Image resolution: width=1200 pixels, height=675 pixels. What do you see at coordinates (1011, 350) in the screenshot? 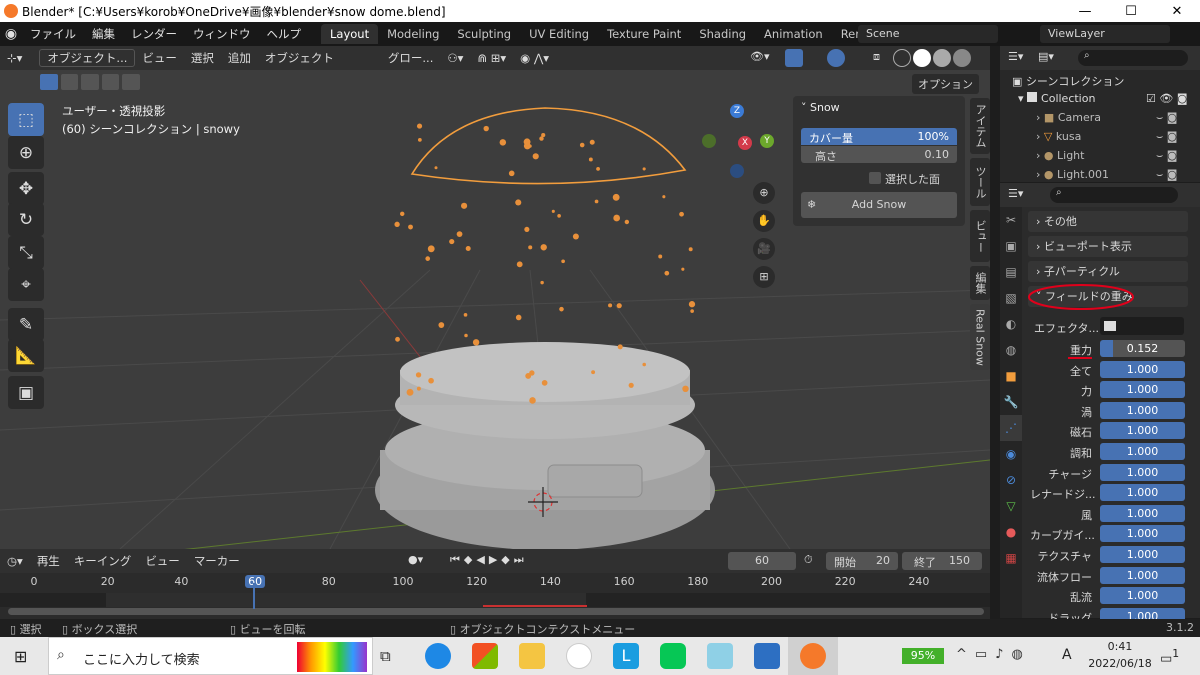
I see `world-tab-icon: ◍` at bounding box center [1011, 350].